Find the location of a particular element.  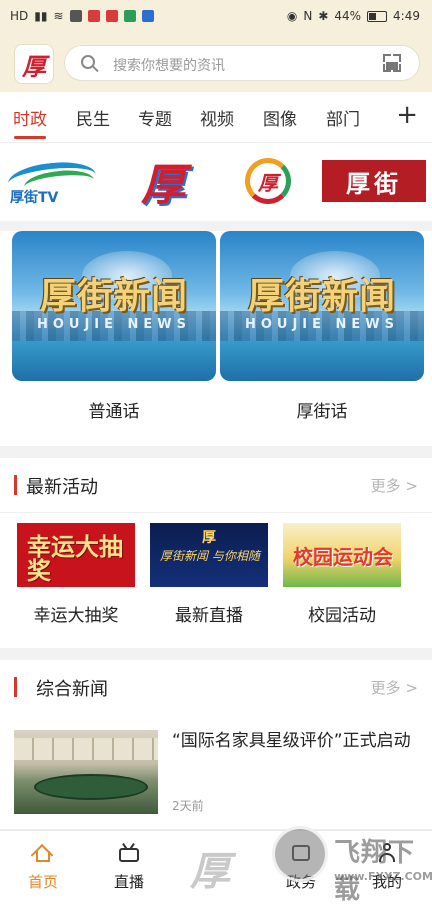

activity-campus: 校园运动会 校园活动 is located at coordinates (342, 574).